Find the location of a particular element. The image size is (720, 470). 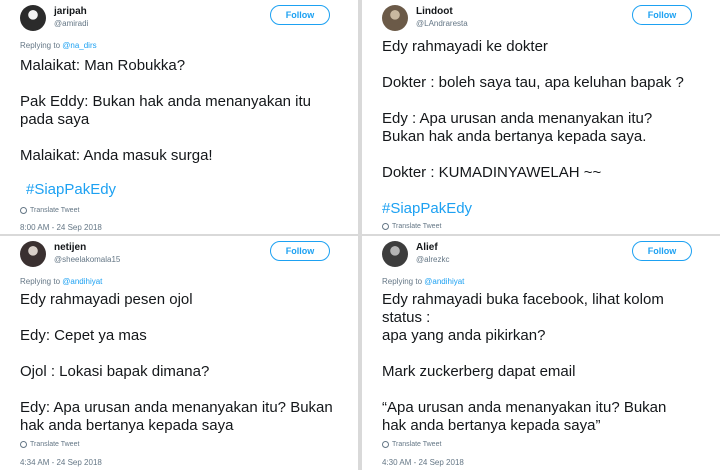

user-names: jaripah @amiradi is located at coordinates (71, 18).